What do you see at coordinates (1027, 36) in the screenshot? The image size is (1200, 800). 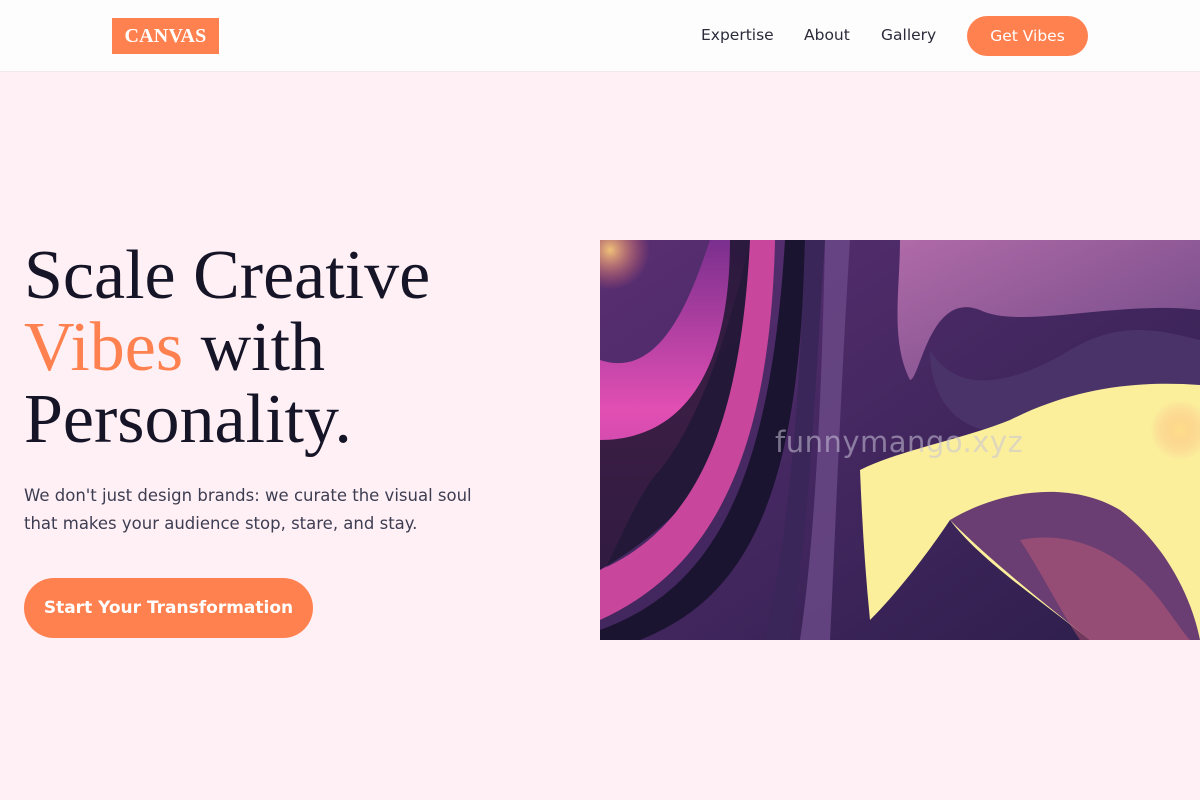 I see `get-vibes-button: Get Vibes` at bounding box center [1027, 36].